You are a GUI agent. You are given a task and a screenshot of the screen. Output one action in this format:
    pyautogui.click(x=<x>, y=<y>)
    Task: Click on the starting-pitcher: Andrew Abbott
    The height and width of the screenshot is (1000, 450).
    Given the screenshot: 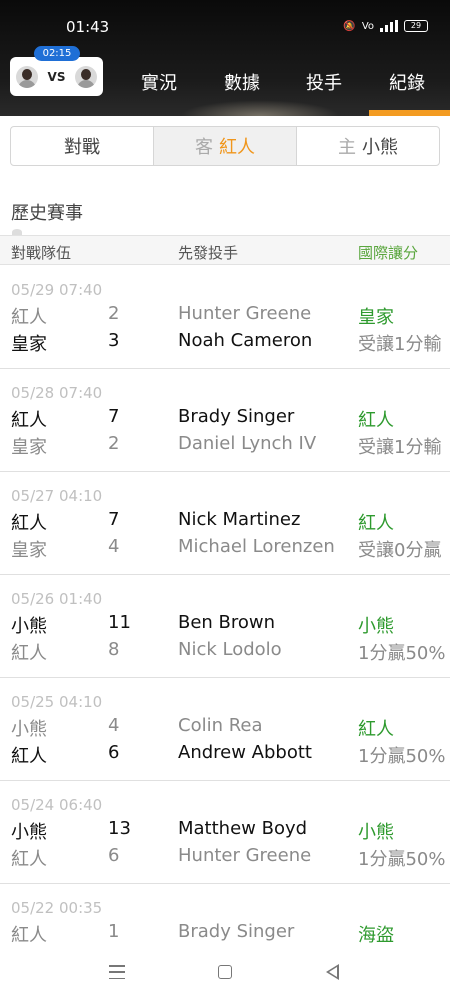 What is the action you would take?
    pyautogui.click(x=245, y=752)
    